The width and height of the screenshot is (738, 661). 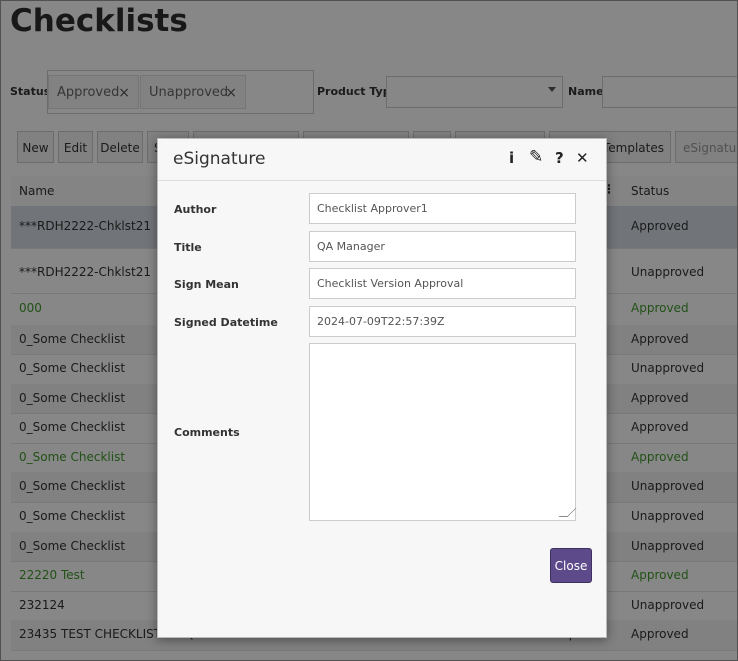 I want to click on close-icon: ✕, so click(x=582, y=158).